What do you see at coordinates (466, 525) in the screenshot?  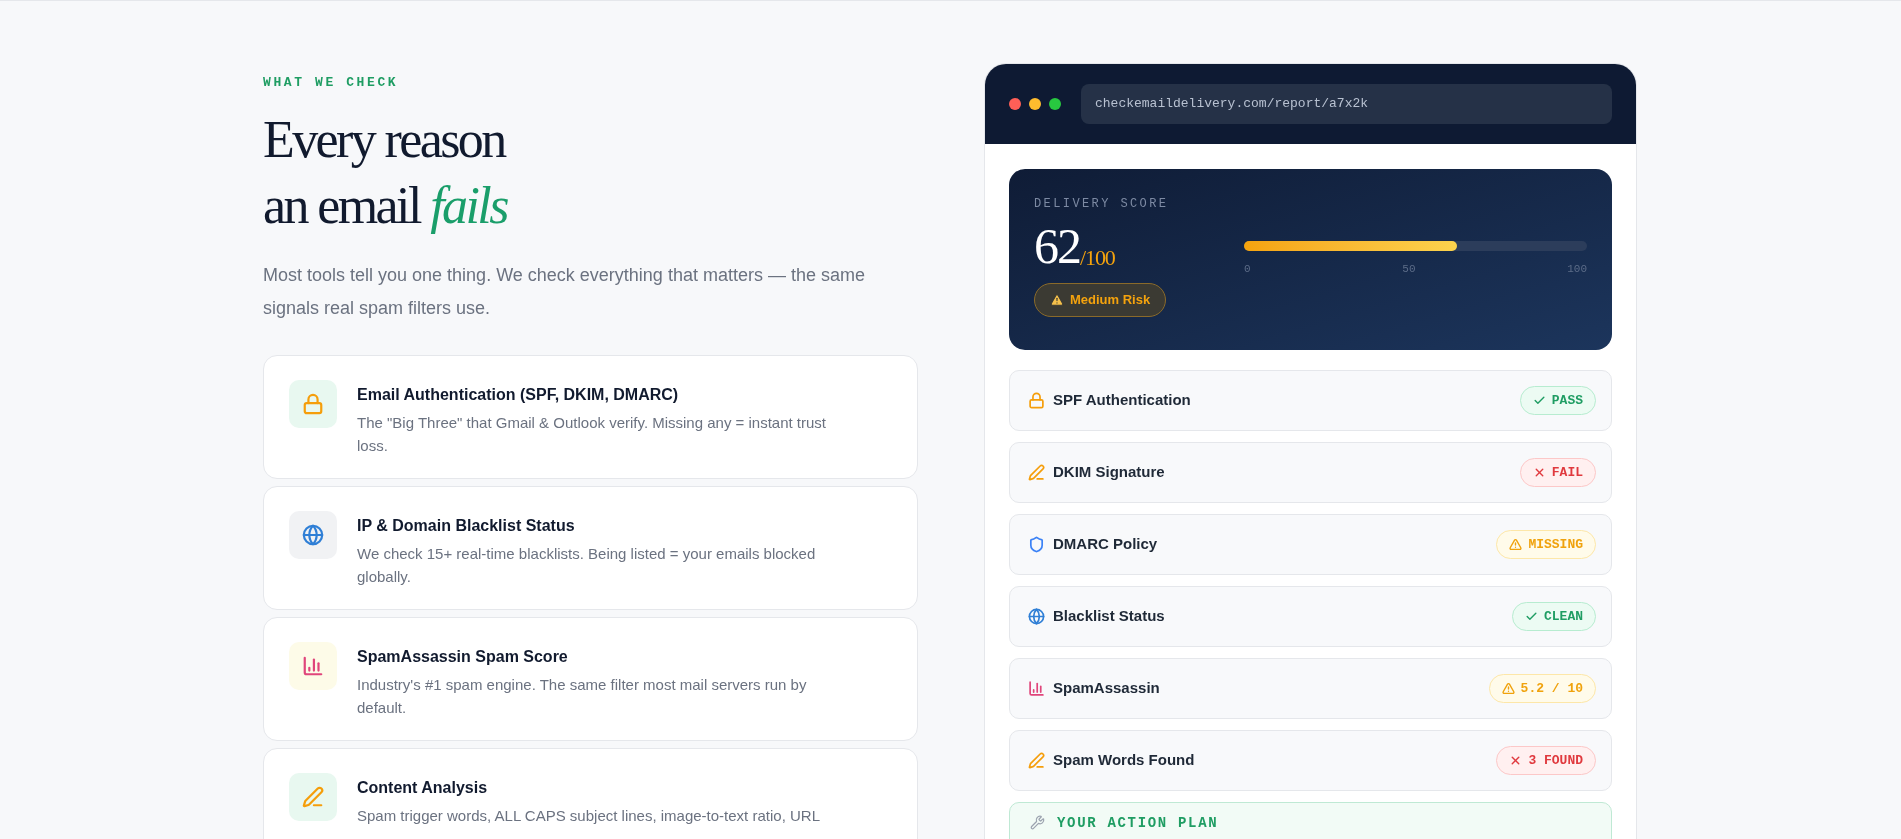 I see `feature-title: IP & Domain Blacklist Status` at bounding box center [466, 525].